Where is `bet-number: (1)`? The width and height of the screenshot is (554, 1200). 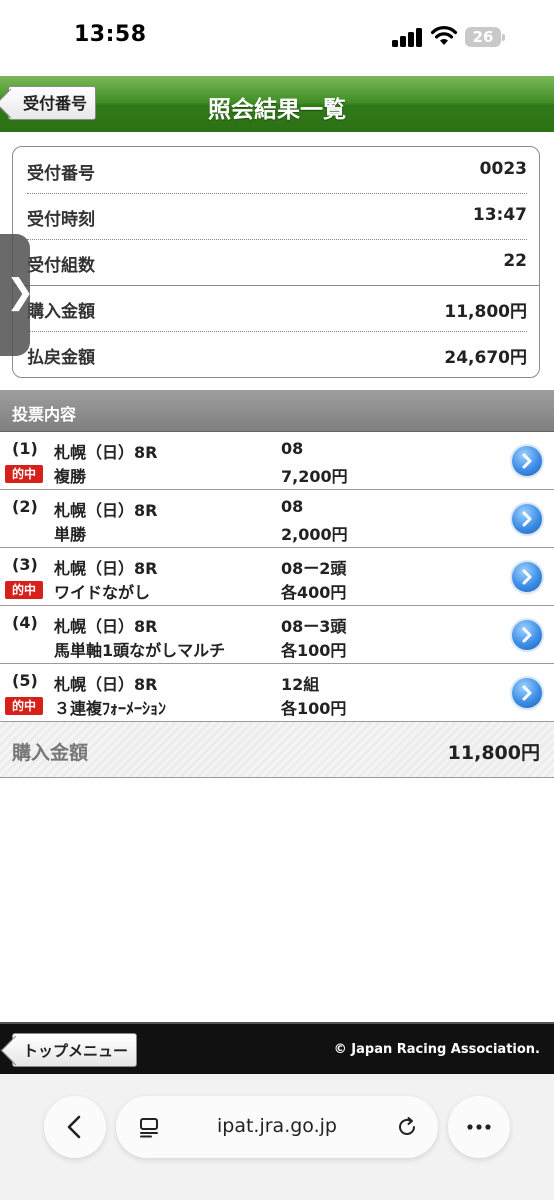
bet-number: (1) is located at coordinates (25, 448).